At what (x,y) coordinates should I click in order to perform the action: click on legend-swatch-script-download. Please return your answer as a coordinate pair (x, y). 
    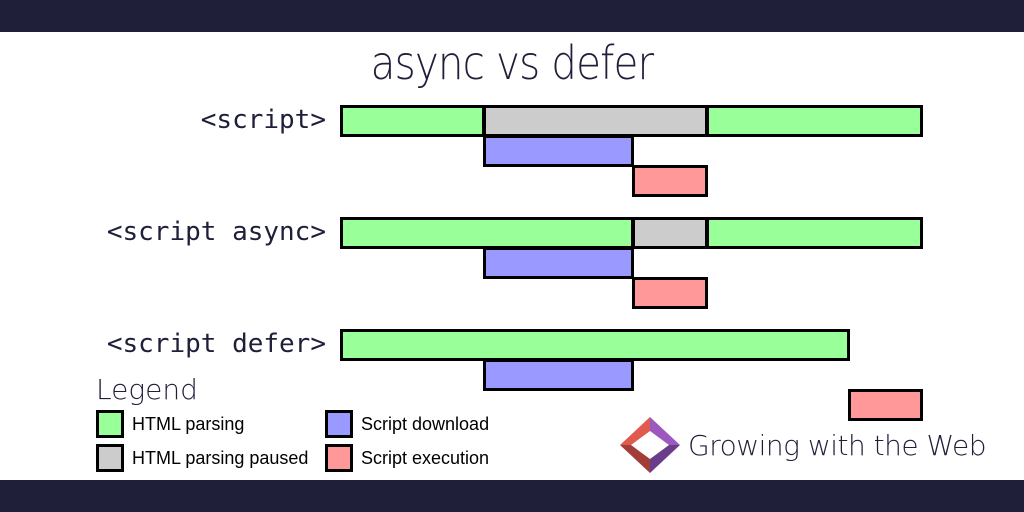
    Looking at the image, I should click on (339, 424).